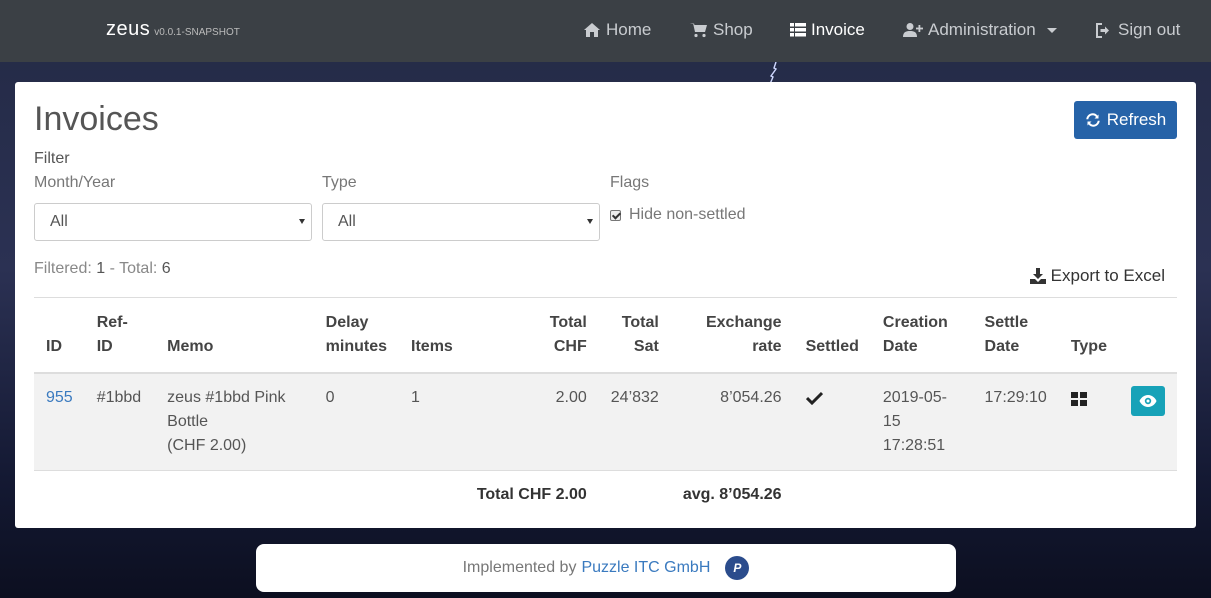 Image resolution: width=1211 pixels, height=598 pixels. I want to click on month-year-value: All, so click(59, 221).